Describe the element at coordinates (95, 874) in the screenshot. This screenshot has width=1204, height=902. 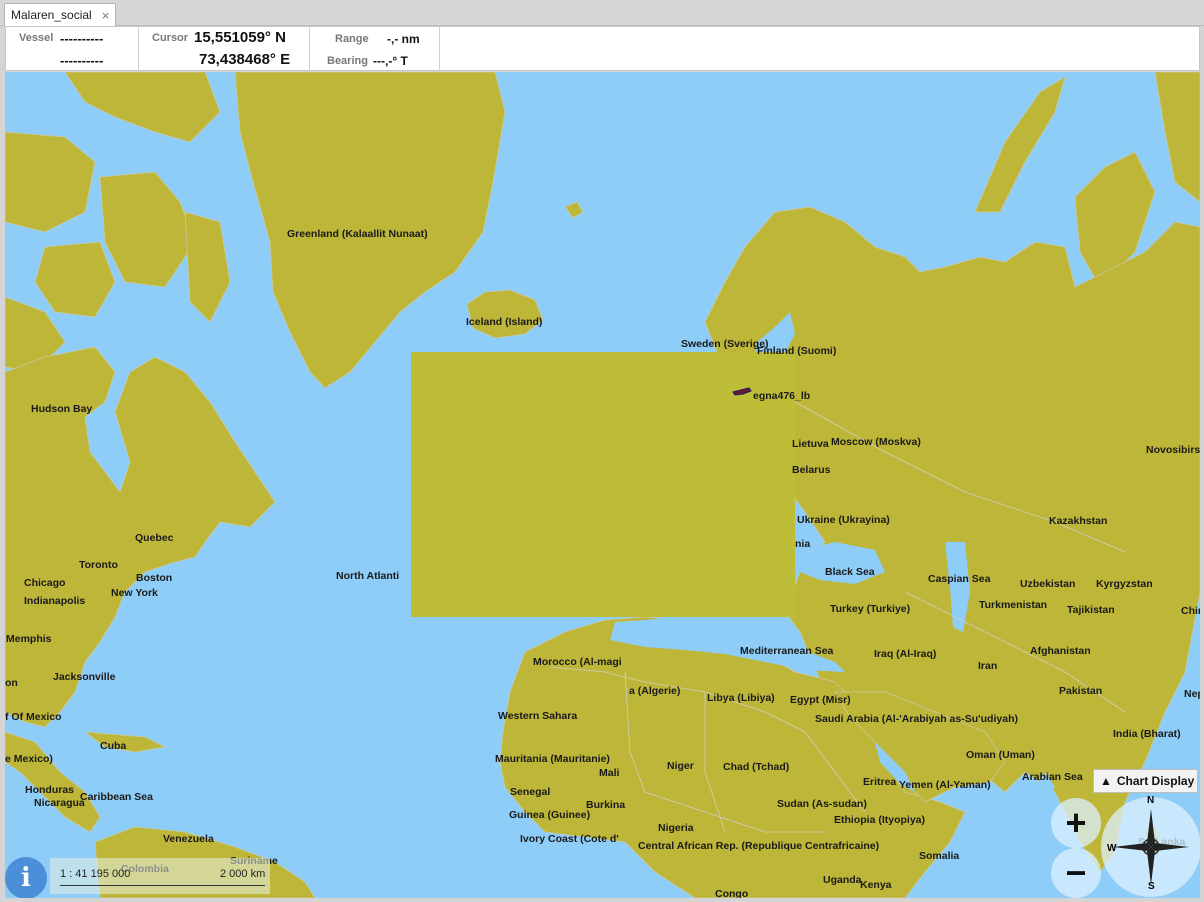
I see `scale-ratio: 1 : 41 195 000` at that location.